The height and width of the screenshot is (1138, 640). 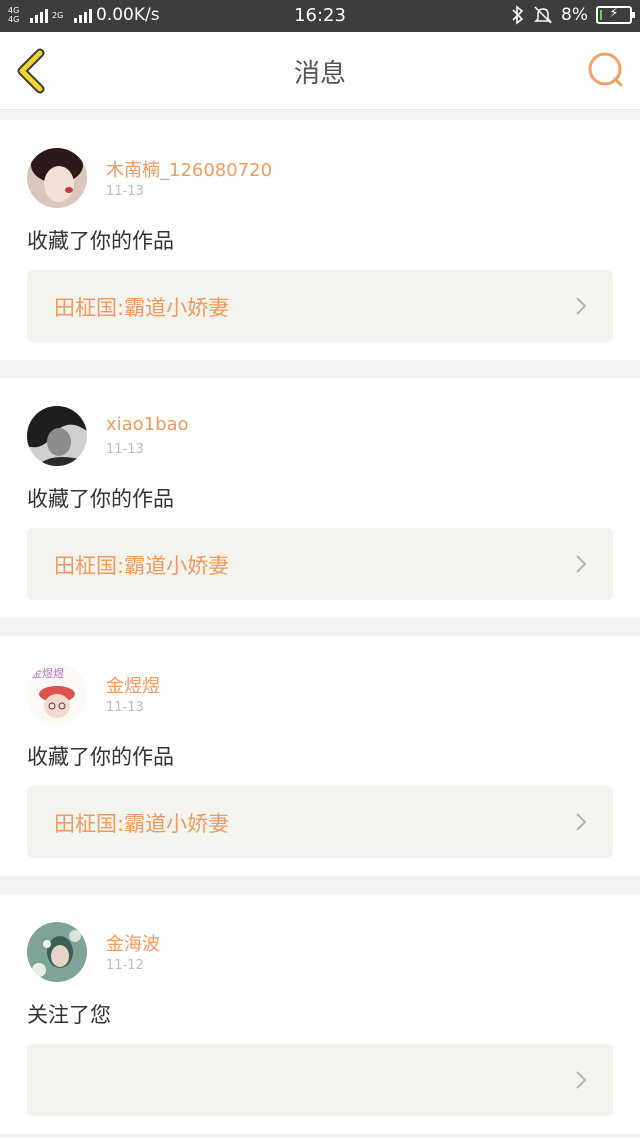 I want to click on avatar-image: 金煜煜, so click(x=57, y=694).